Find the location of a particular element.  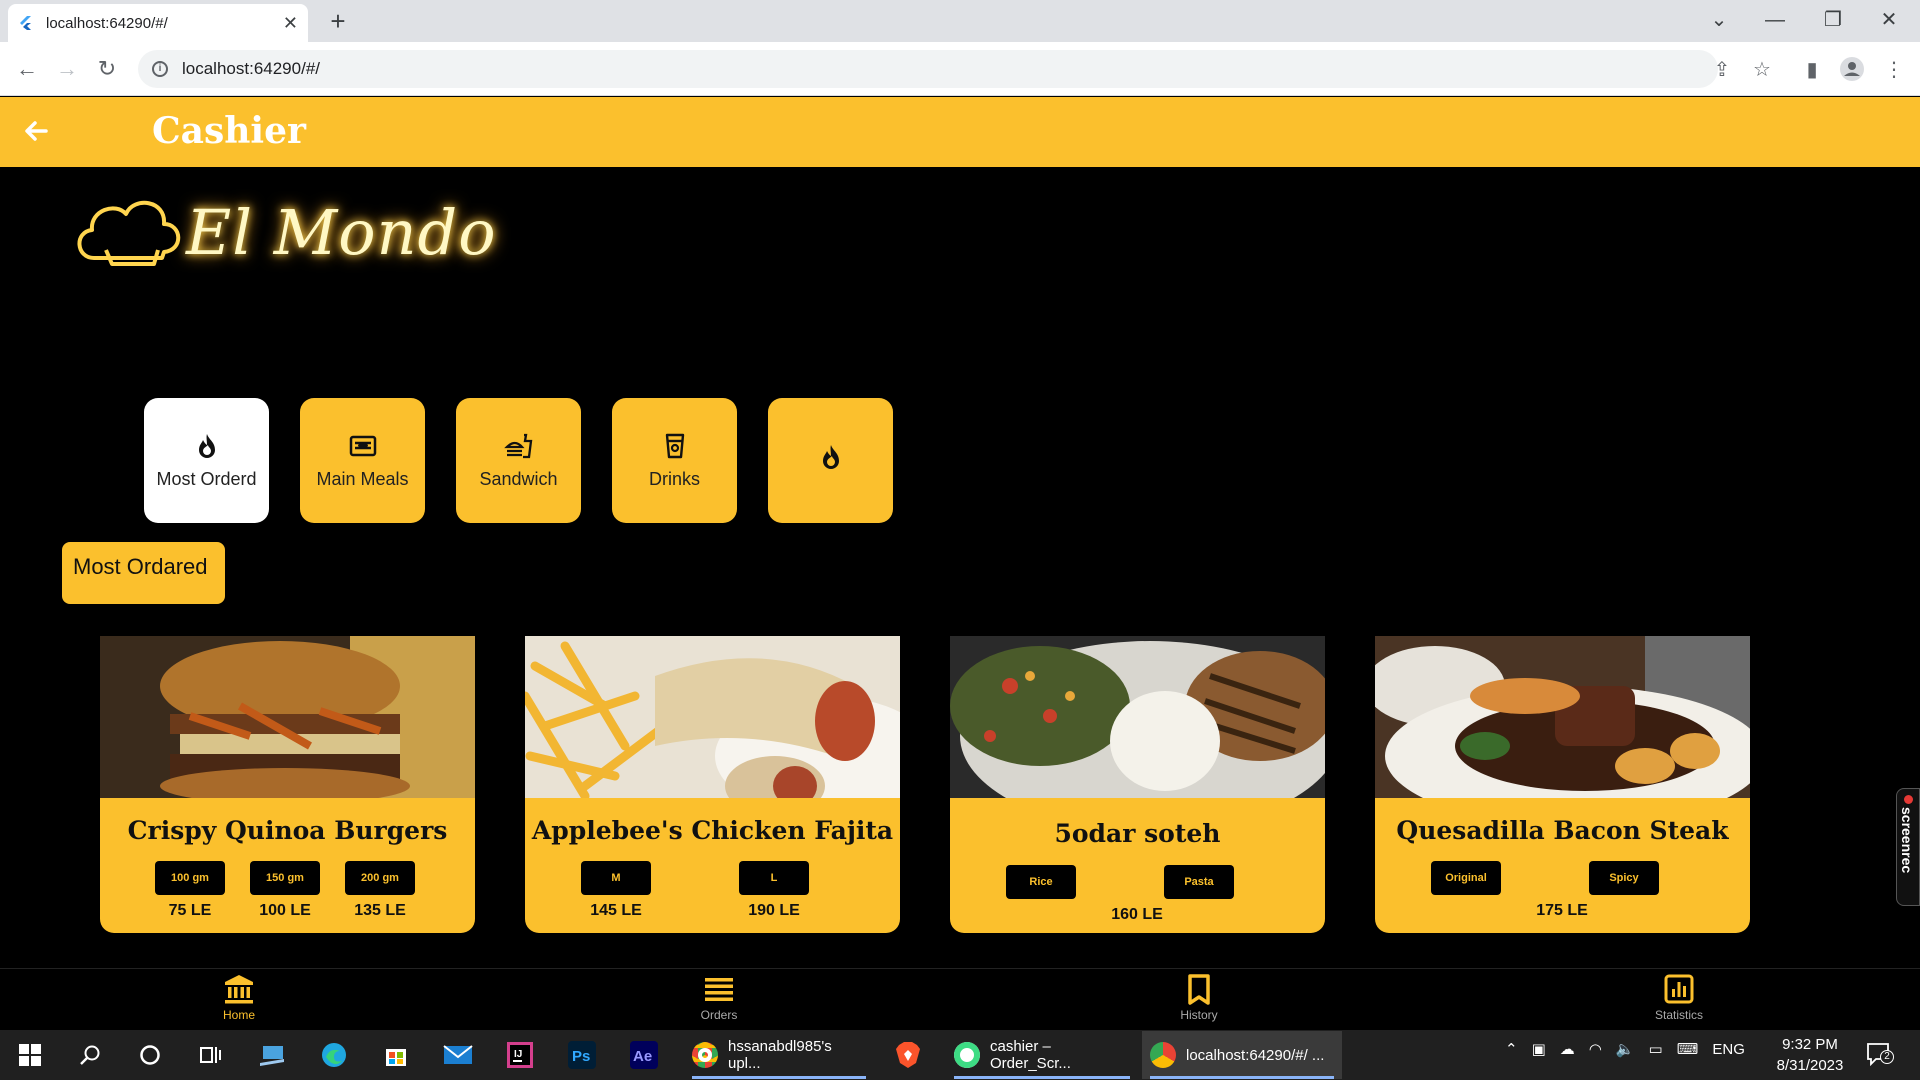

nav-home: Home is located at coordinates (239, 1000).